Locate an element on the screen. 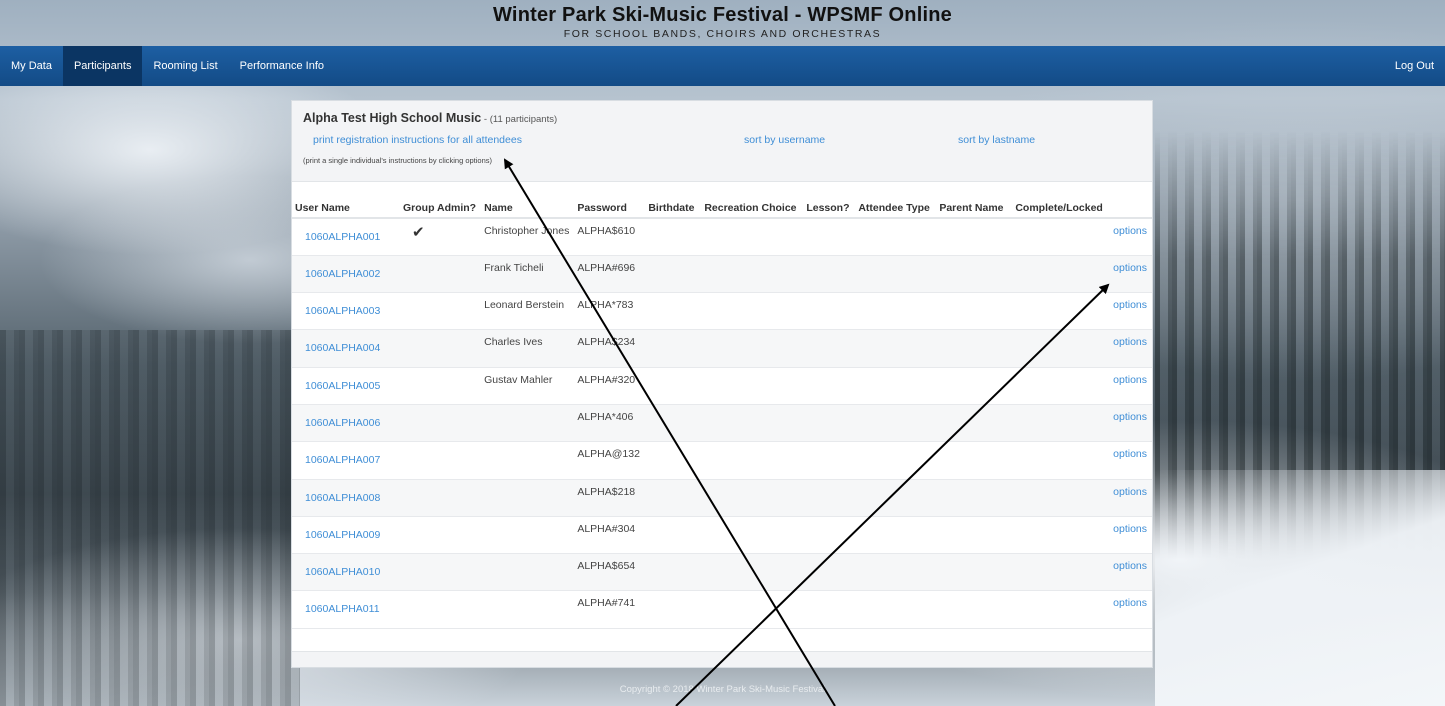 The image size is (1445, 706). password-value: ALPHA#741 is located at coordinates (609, 609).